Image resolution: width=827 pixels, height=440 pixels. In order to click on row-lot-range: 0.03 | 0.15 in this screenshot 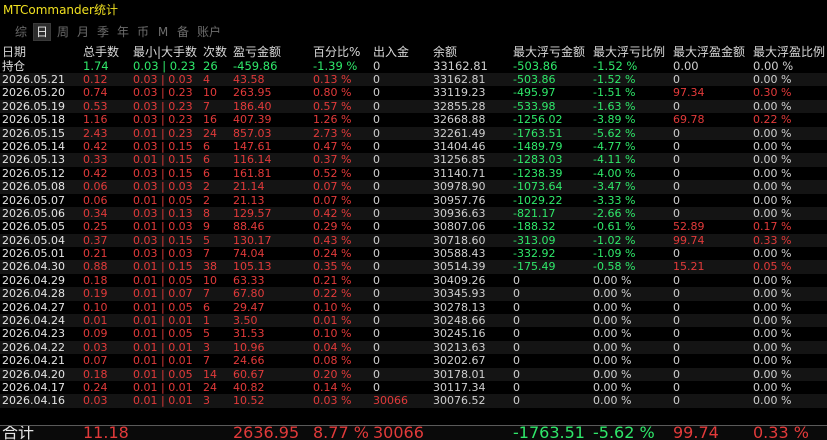, I will do `click(163, 173)`.